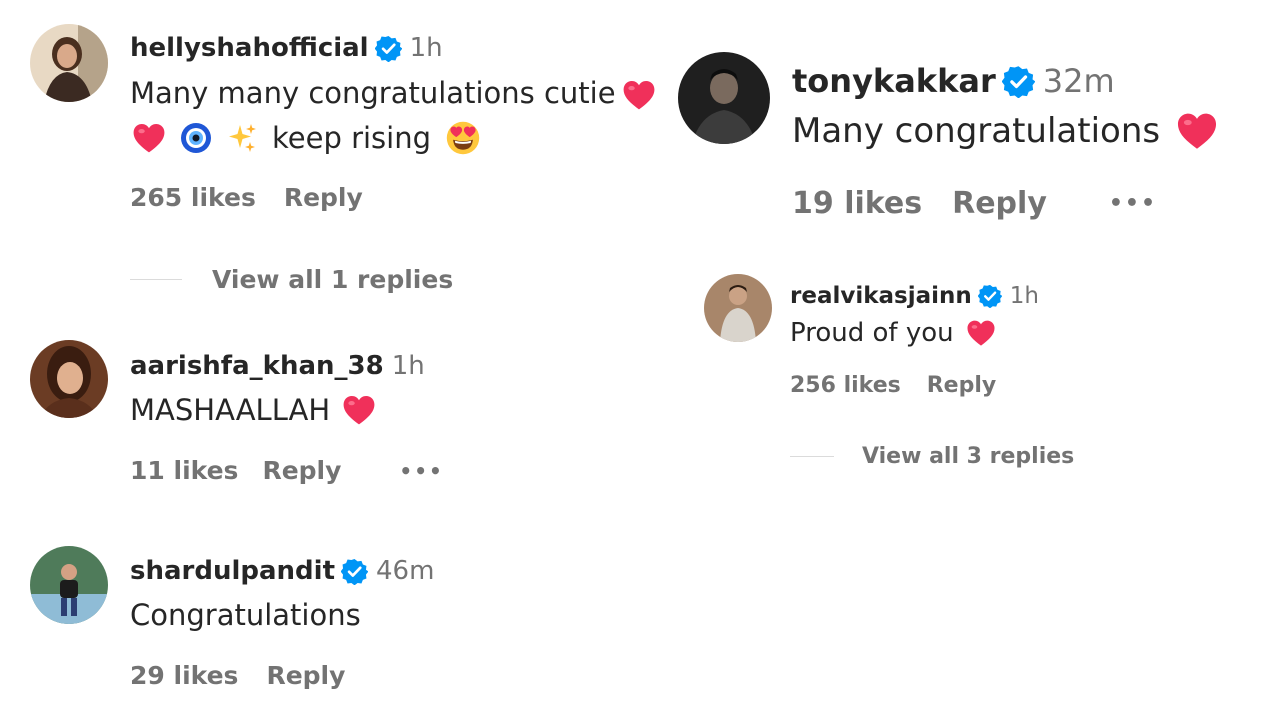 This screenshot has height=720, width=1280. What do you see at coordinates (193, 197) in the screenshot?
I see `likes-count: 265 likes` at bounding box center [193, 197].